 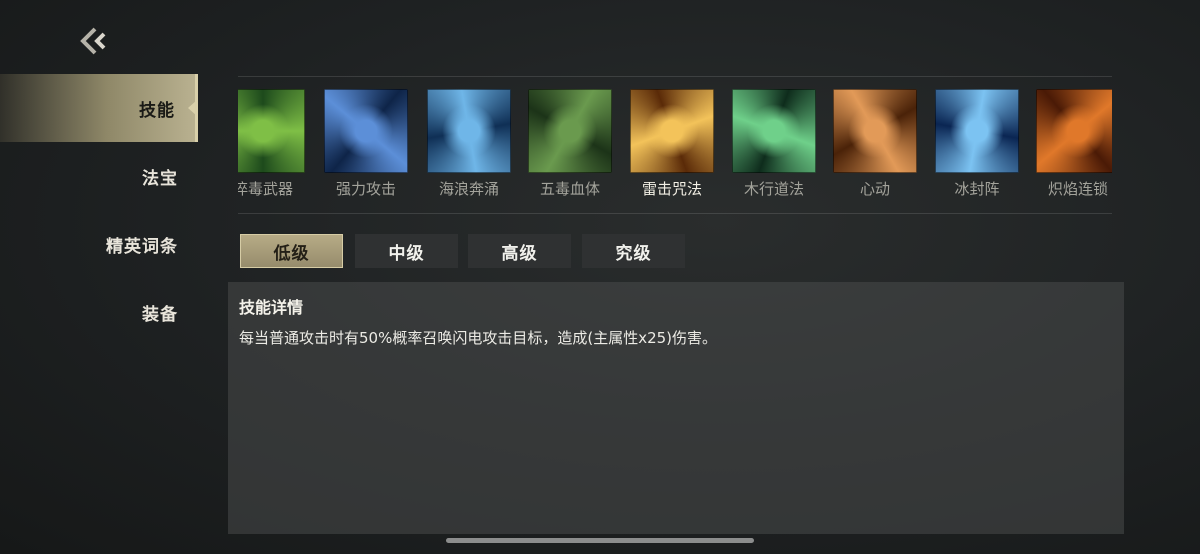 I want to click on poison-body-icon, so click(x=570, y=131).